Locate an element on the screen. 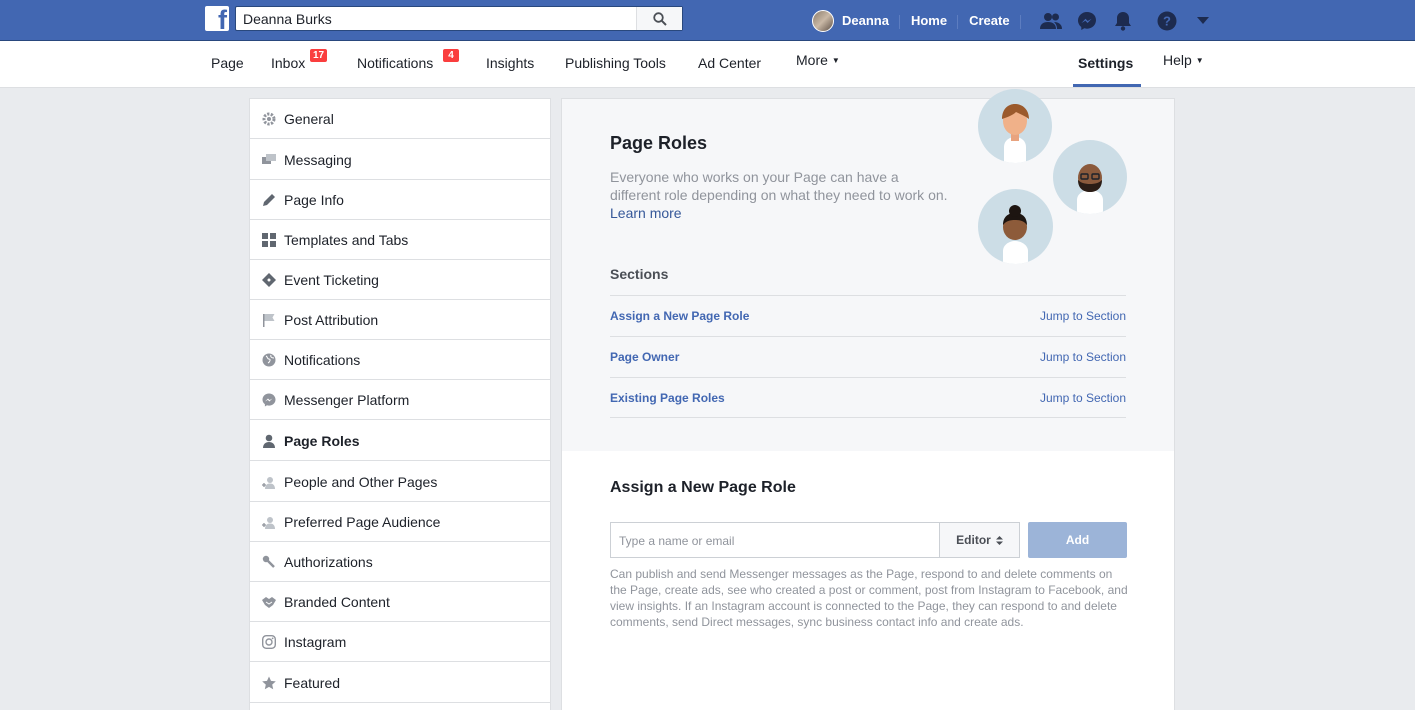 The height and width of the screenshot is (710, 1415). star-icon is located at coordinates (269, 683).